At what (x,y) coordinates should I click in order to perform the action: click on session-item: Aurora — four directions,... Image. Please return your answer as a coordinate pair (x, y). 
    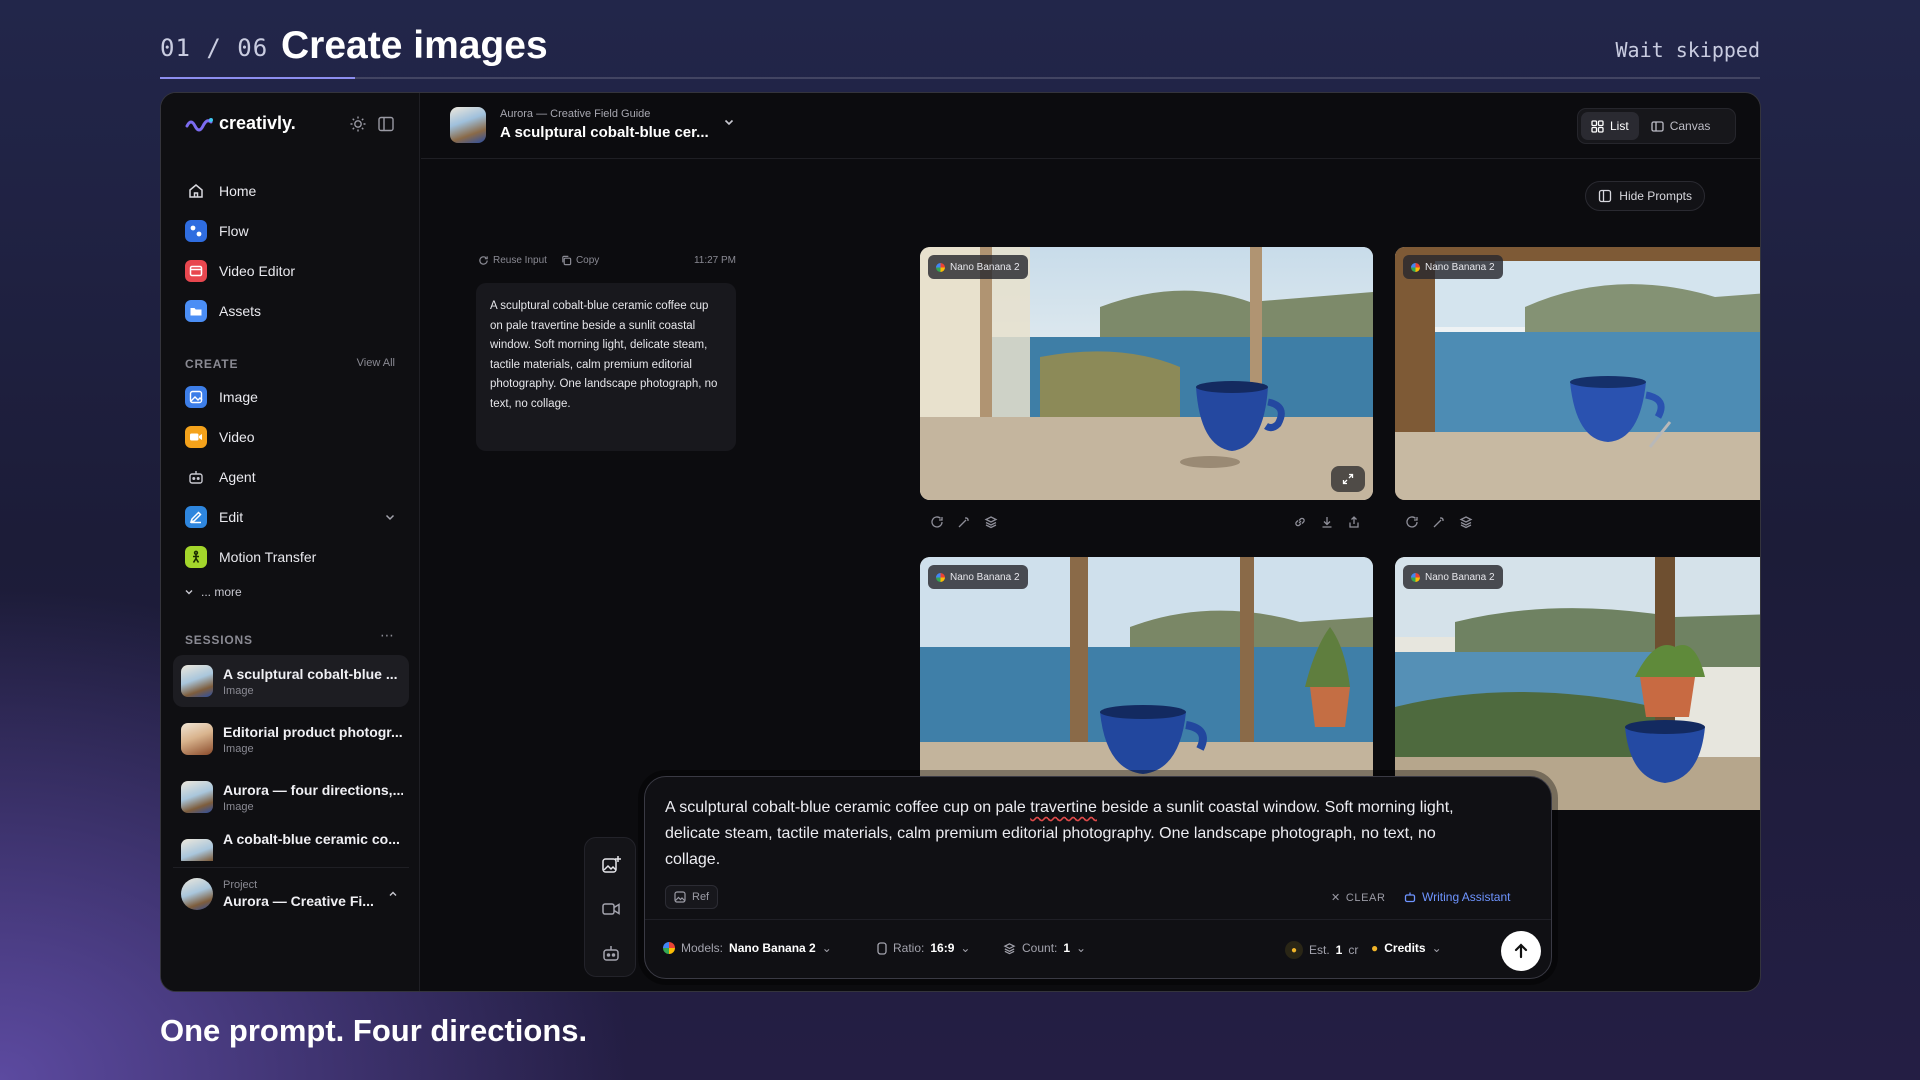
    Looking at the image, I should click on (291, 797).